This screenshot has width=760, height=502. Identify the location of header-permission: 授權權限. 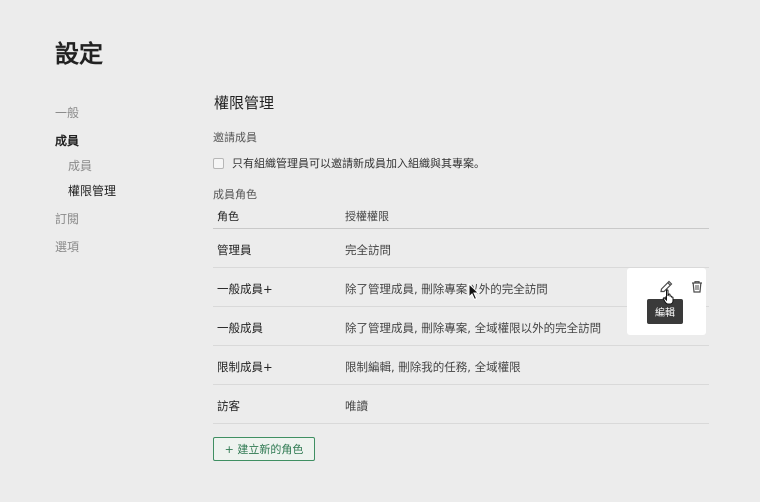
(367, 216).